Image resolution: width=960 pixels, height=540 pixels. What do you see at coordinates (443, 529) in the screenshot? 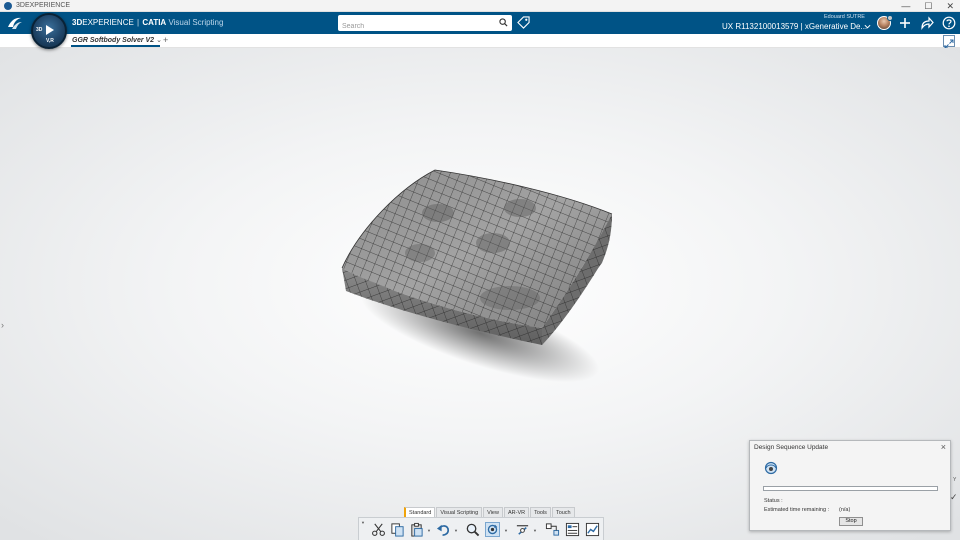
I see `undo-icon` at bounding box center [443, 529].